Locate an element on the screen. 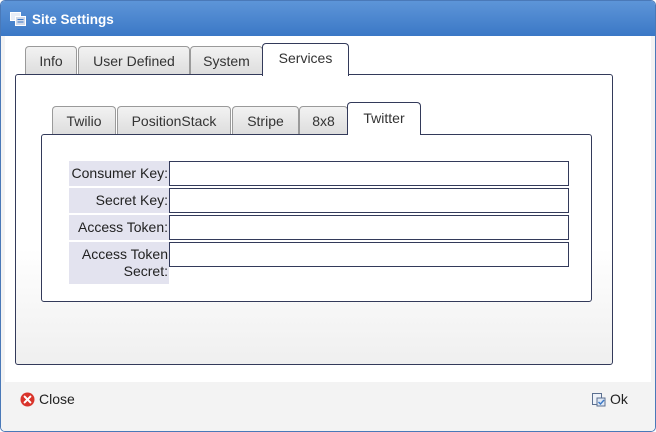 This screenshot has height=432, width=656. ok-button-label: Ok is located at coordinates (619, 399).